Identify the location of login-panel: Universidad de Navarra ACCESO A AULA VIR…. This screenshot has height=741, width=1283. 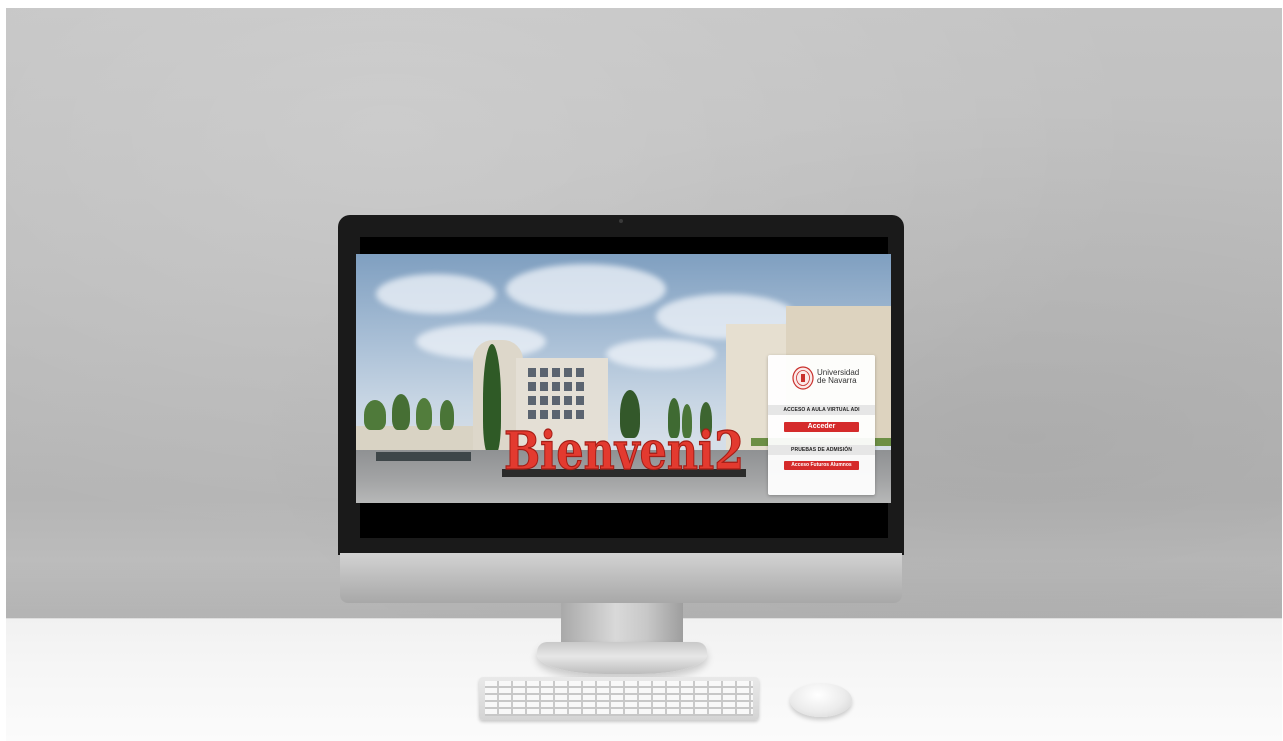
(821, 425).